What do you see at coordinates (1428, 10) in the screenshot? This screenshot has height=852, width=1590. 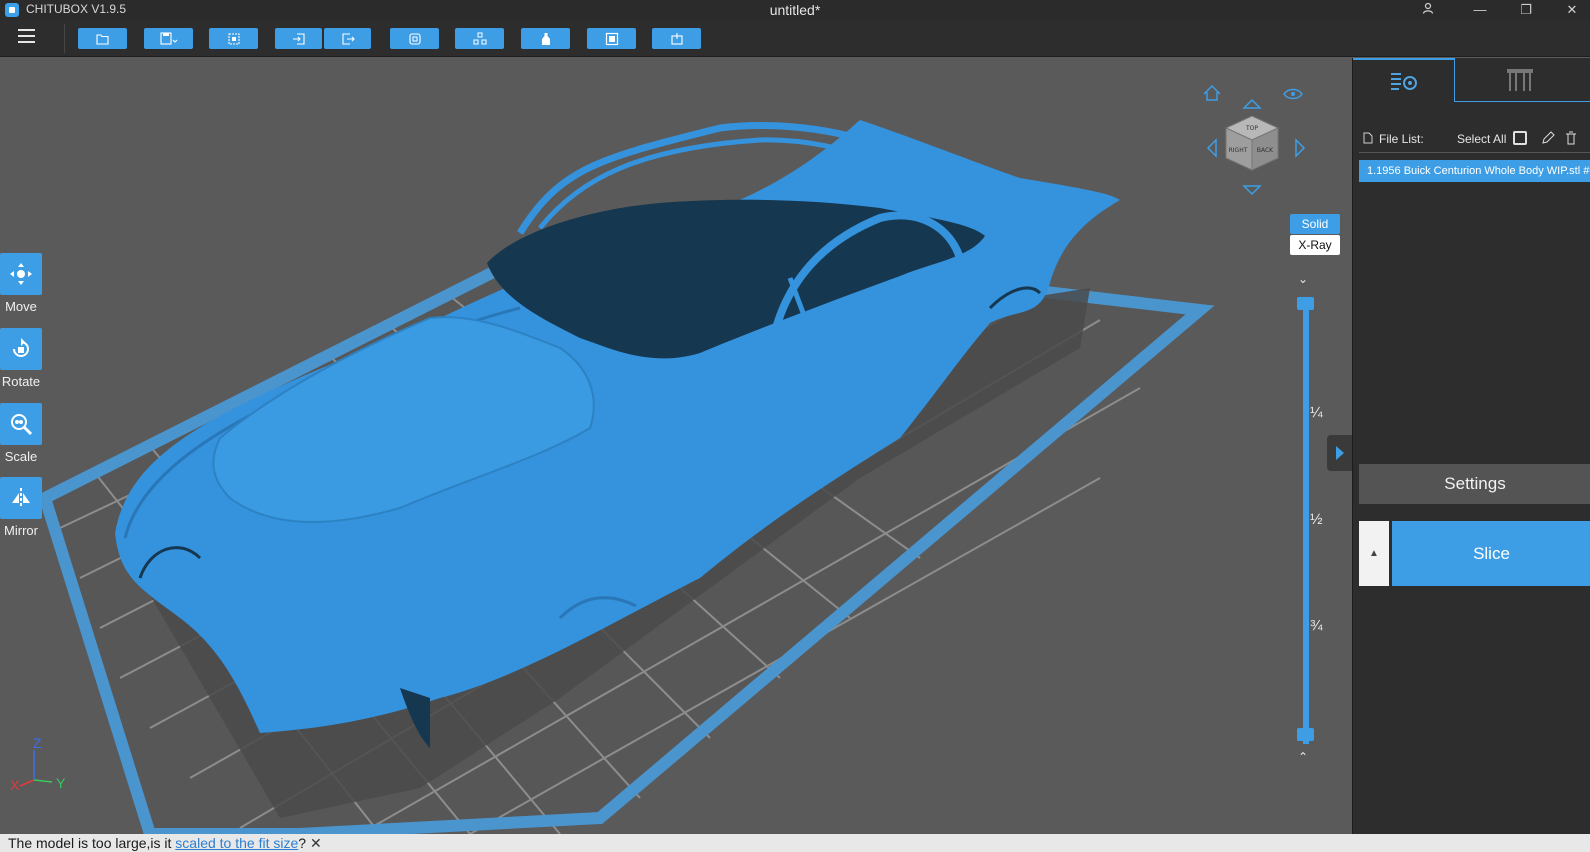 I see `user-icon` at bounding box center [1428, 10].